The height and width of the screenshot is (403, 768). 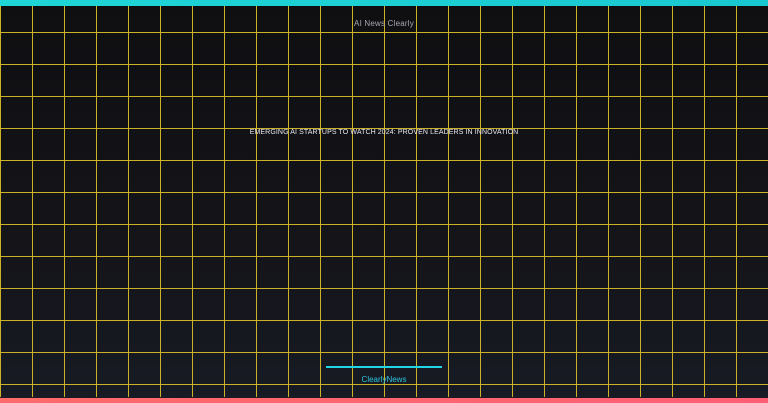 What do you see at coordinates (384, 367) in the screenshot?
I see `footer-divider` at bounding box center [384, 367].